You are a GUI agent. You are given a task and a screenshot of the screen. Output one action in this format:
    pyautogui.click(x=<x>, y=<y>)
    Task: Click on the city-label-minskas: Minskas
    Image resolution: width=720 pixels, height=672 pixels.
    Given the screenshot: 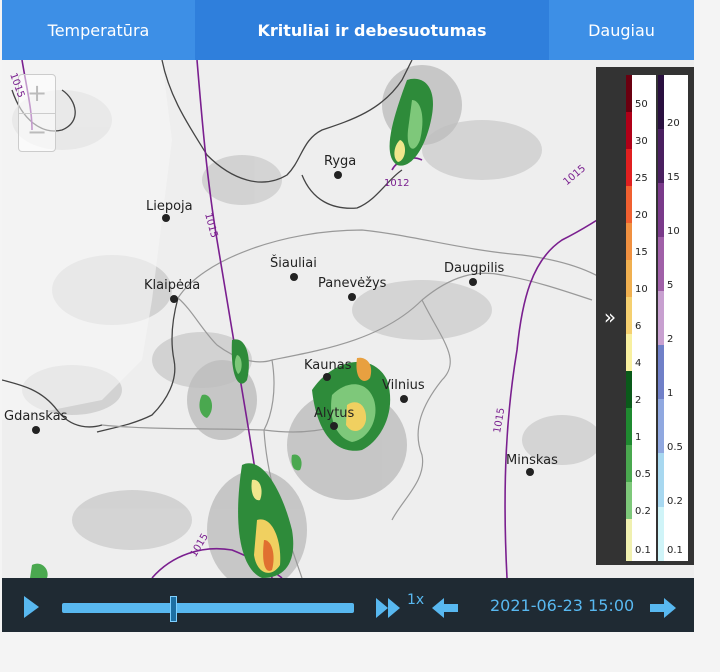 What is the action you would take?
    pyautogui.click(x=532, y=460)
    